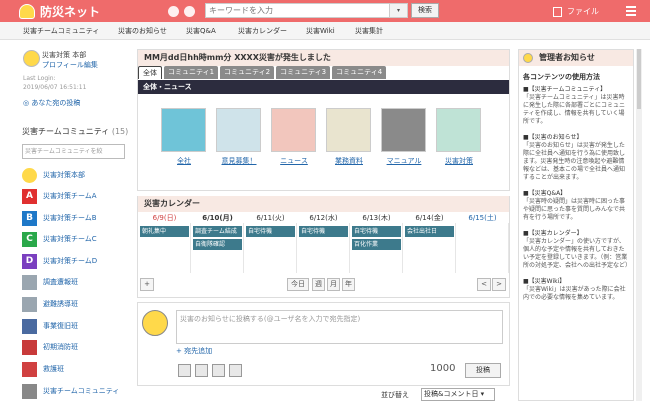  Describe the element at coordinates (218, 370) in the screenshot. I see `photo-attach-icon` at that location.